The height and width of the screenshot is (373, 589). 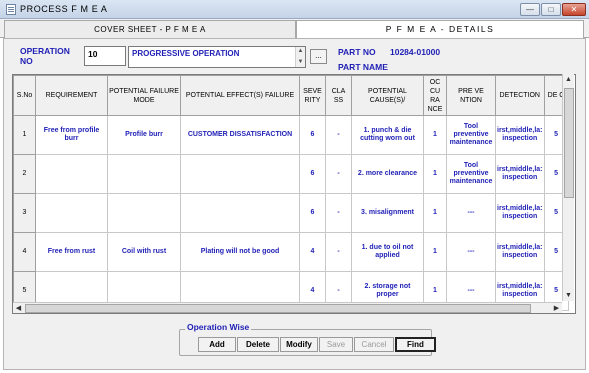 What do you see at coordinates (551, 9) in the screenshot?
I see `maximize-button: □` at bounding box center [551, 9].